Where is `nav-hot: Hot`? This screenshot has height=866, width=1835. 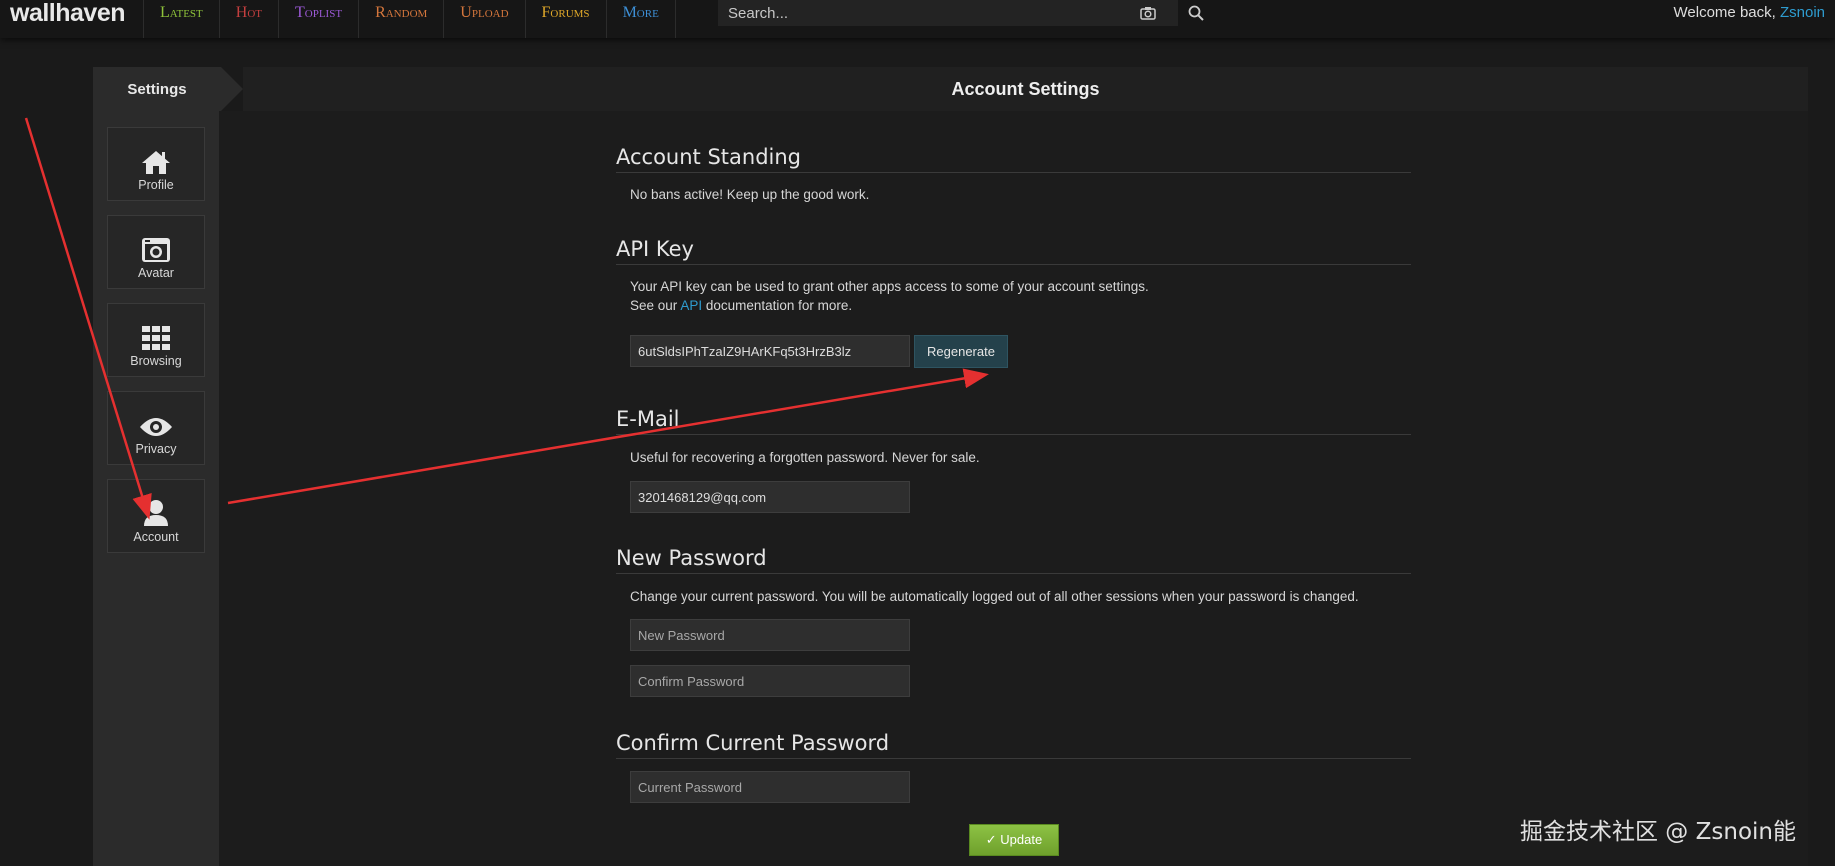 nav-hot: Hot is located at coordinates (249, 19).